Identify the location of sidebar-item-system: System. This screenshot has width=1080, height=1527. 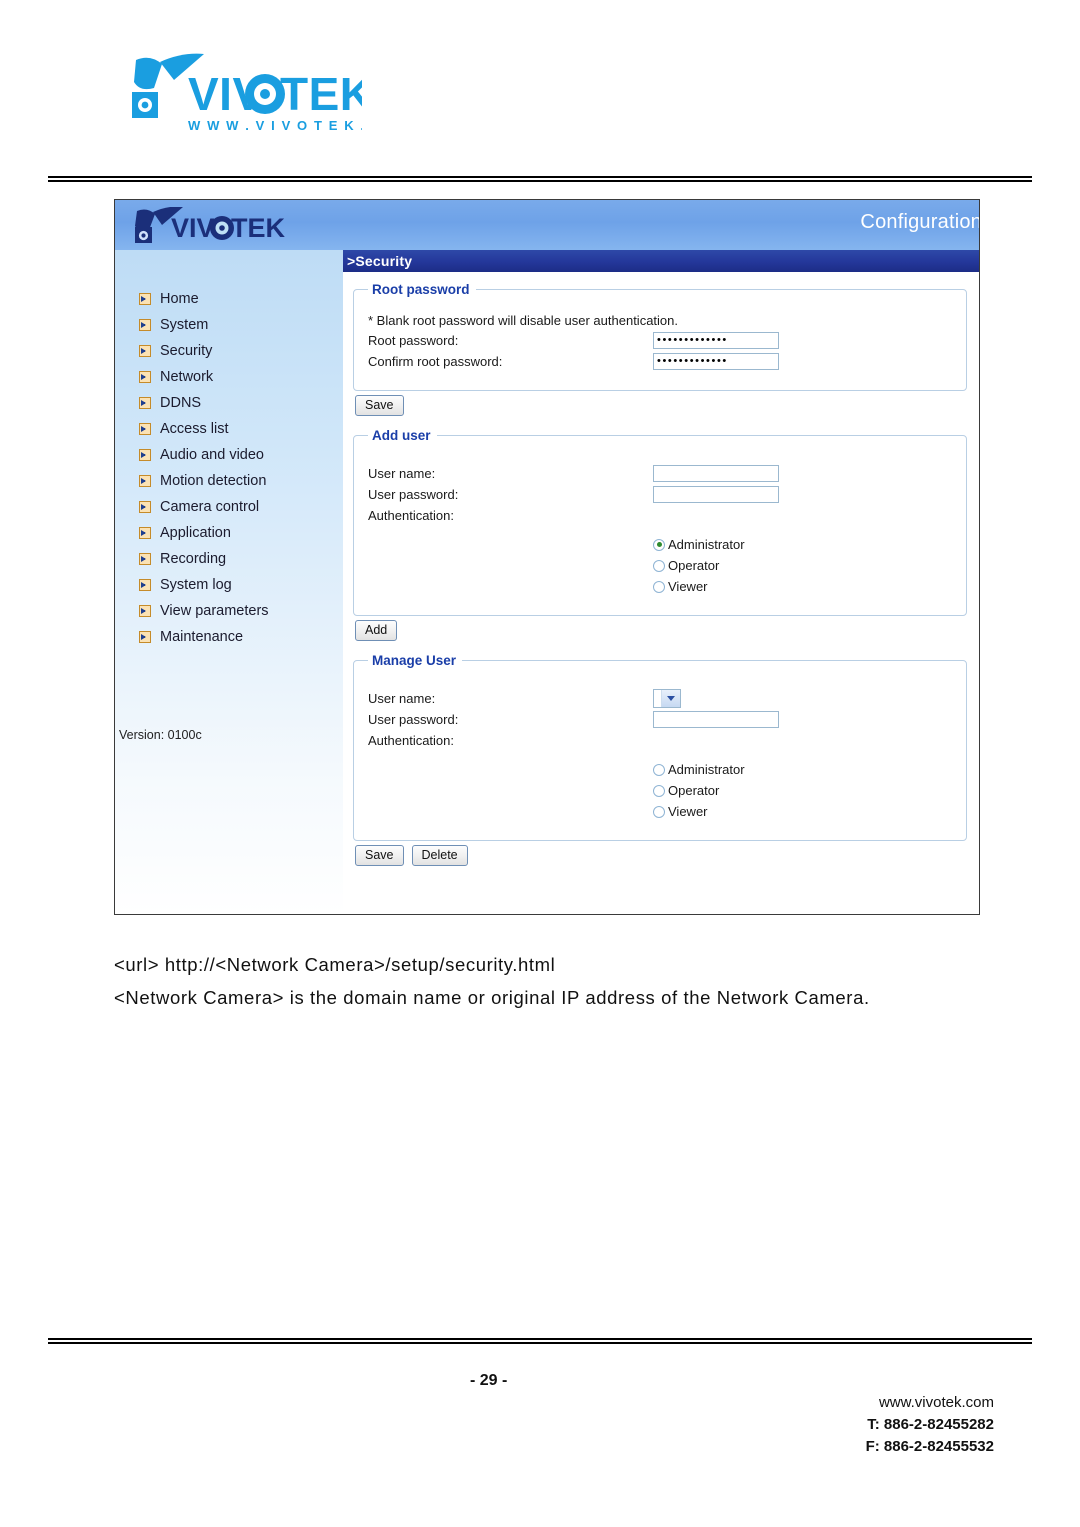
(229, 325).